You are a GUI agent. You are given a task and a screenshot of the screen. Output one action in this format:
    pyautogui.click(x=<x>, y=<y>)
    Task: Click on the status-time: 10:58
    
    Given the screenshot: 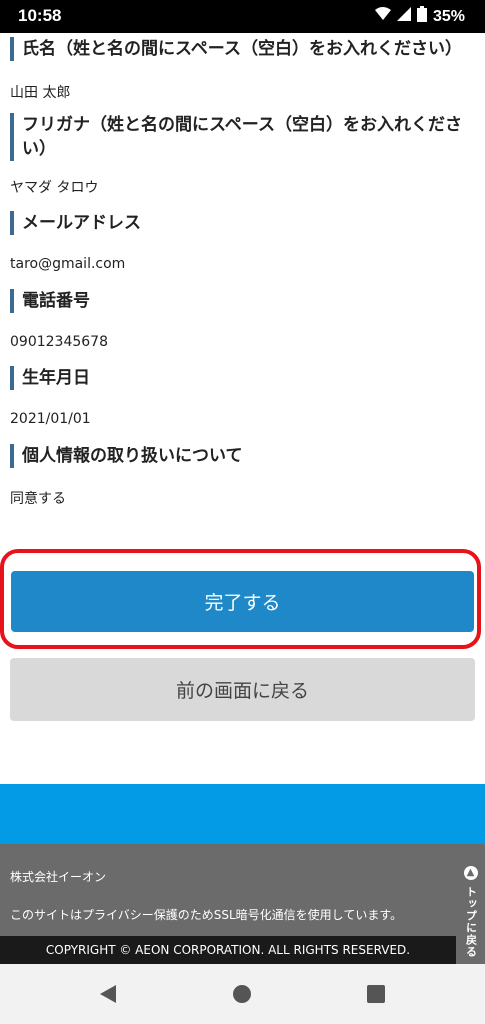 What is the action you would take?
    pyautogui.click(x=40, y=15)
    